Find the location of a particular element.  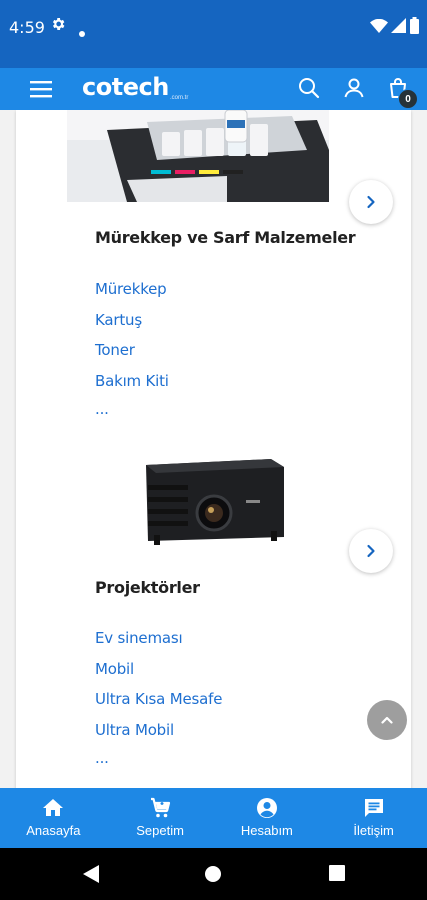

dot-icon is located at coordinates (82, 33).